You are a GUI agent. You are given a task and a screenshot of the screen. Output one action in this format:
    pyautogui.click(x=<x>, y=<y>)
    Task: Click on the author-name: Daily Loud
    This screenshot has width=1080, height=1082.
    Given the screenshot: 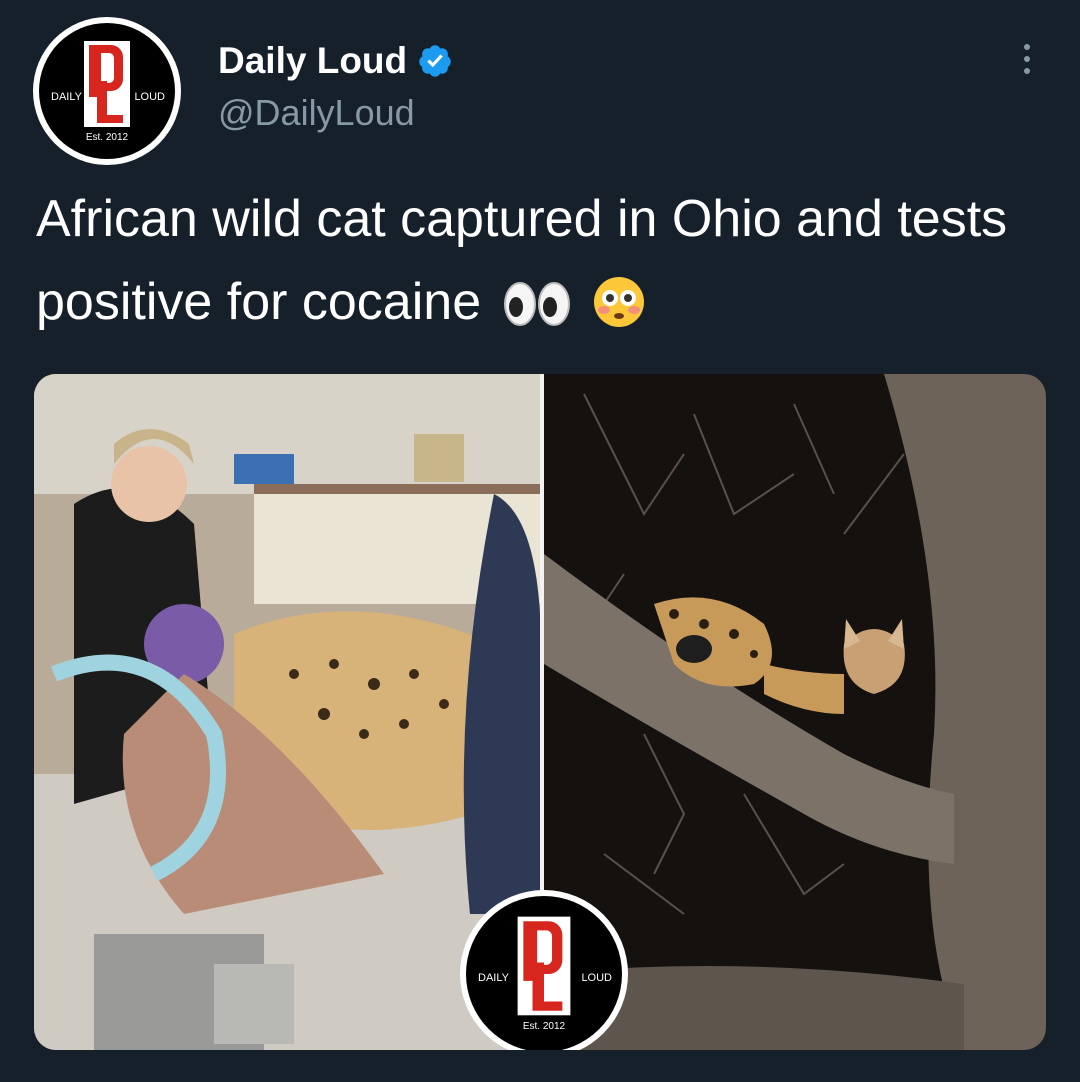 What is the action you would take?
    pyautogui.click(x=335, y=61)
    